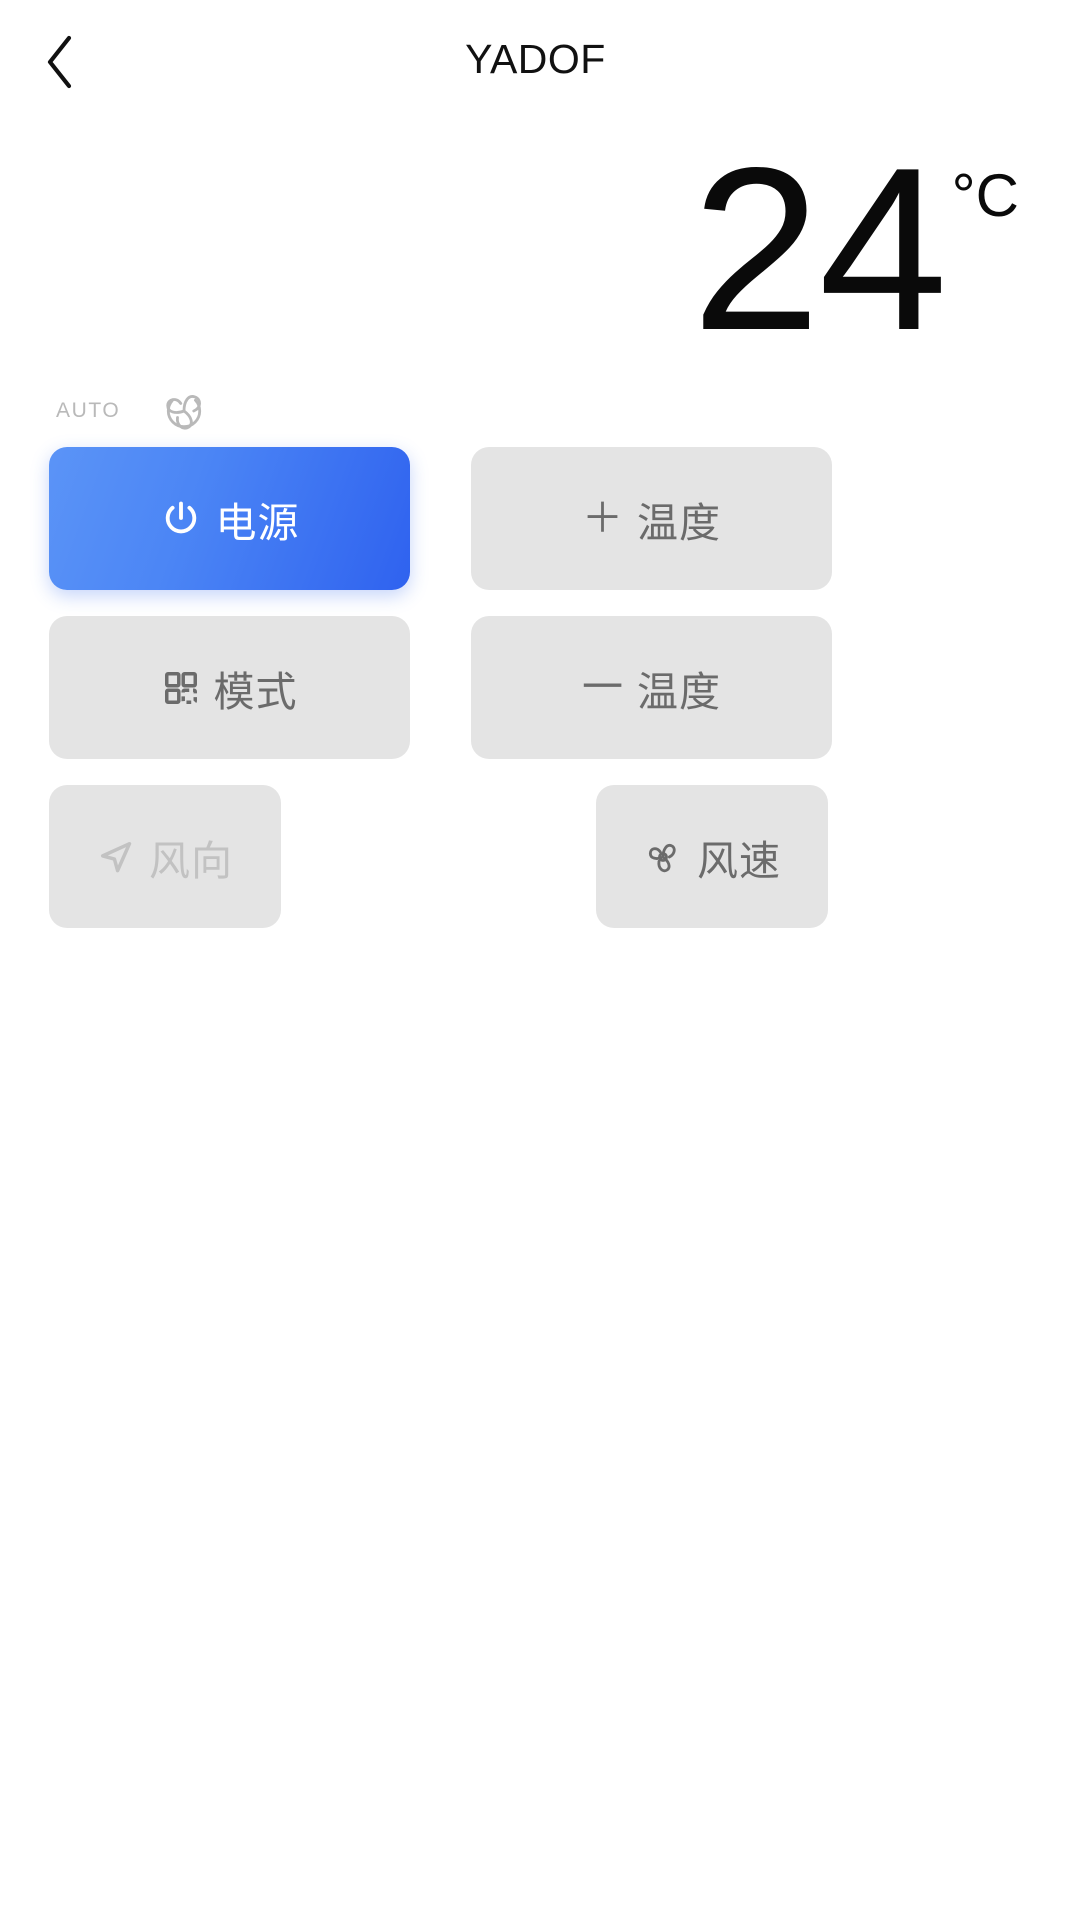 This screenshot has width=1071, height=1911. I want to click on control-row-2: 模式 一 温度, so click(535, 687).